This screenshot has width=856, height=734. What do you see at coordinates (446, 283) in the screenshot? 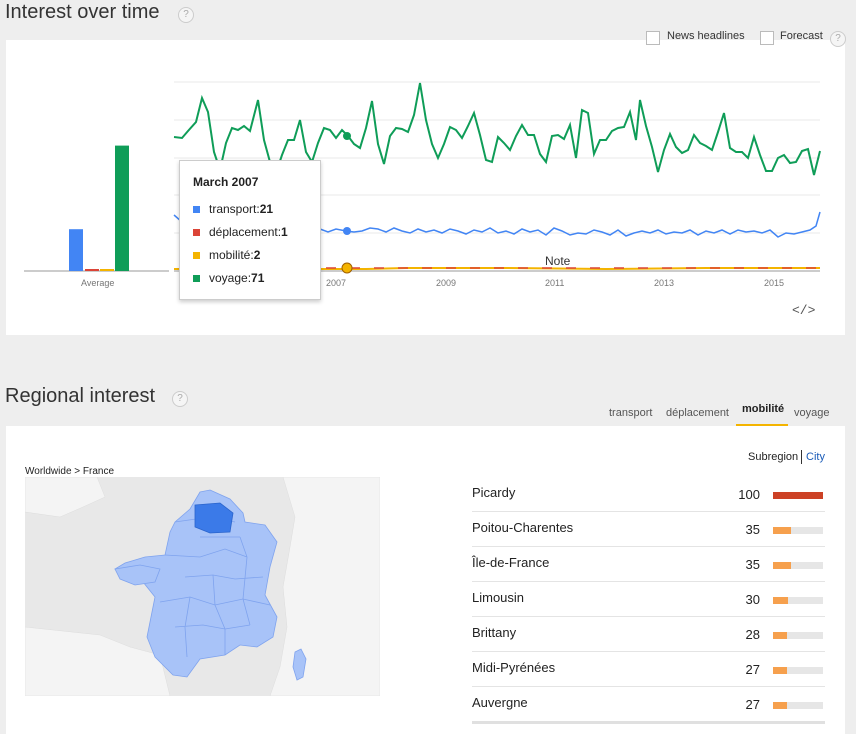
I see `x-tick: 2009` at bounding box center [446, 283].